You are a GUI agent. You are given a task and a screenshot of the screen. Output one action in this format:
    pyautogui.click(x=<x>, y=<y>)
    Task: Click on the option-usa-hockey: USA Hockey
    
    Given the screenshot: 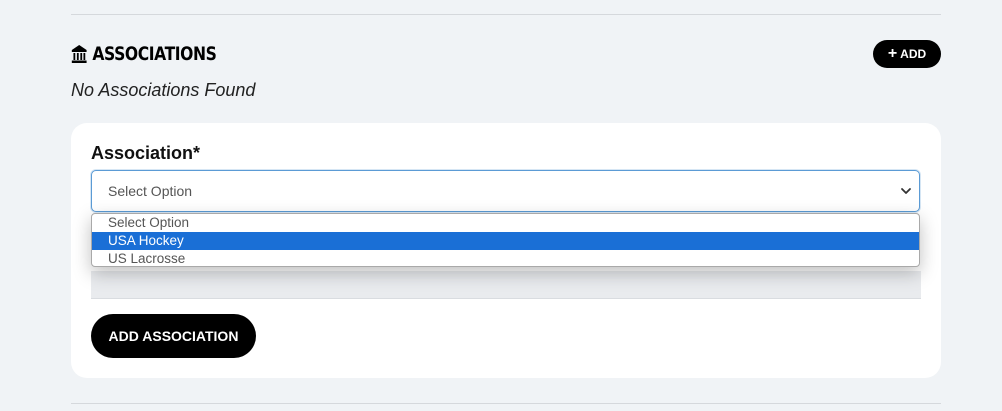 What is the action you would take?
    pyautogui.click(x=505, y=241)
    